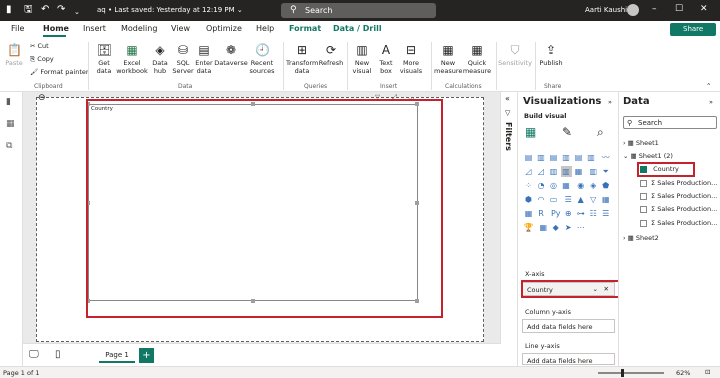 Image resolution: width=720 pixels, height=378 pixels. Describe the element at coordinates (580, 213) in the screenshot. I see `decomposition-tree-icon: ⊶` at that location.